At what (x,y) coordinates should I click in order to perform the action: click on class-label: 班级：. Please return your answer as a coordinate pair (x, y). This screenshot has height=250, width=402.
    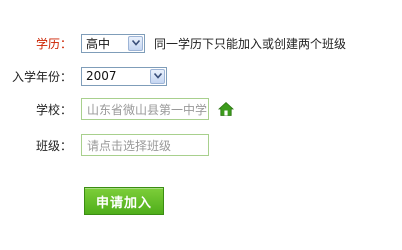
    Looking at the image, I should click on (53, 145).